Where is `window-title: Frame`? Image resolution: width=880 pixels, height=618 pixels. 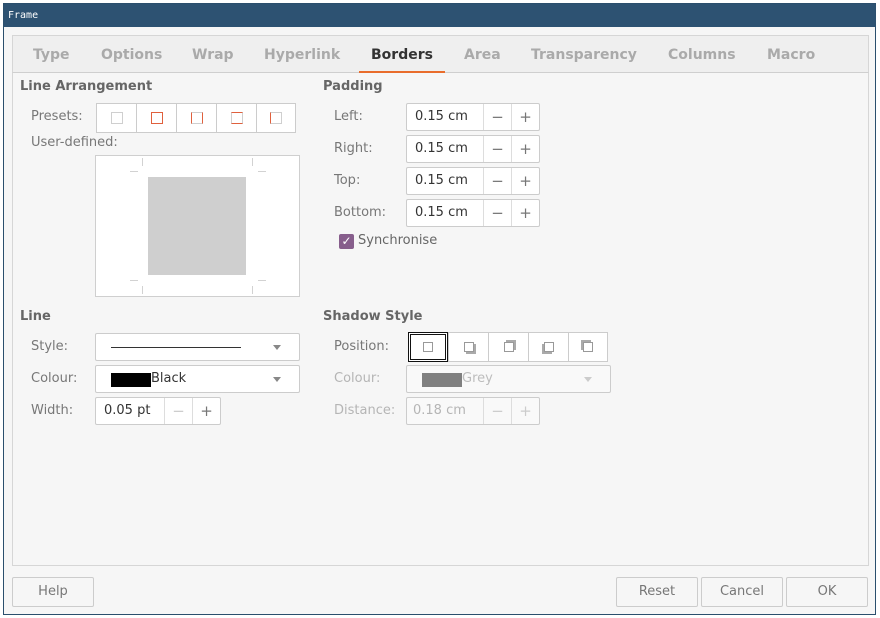
window-title: Frame is located at coordinates (439, 15).